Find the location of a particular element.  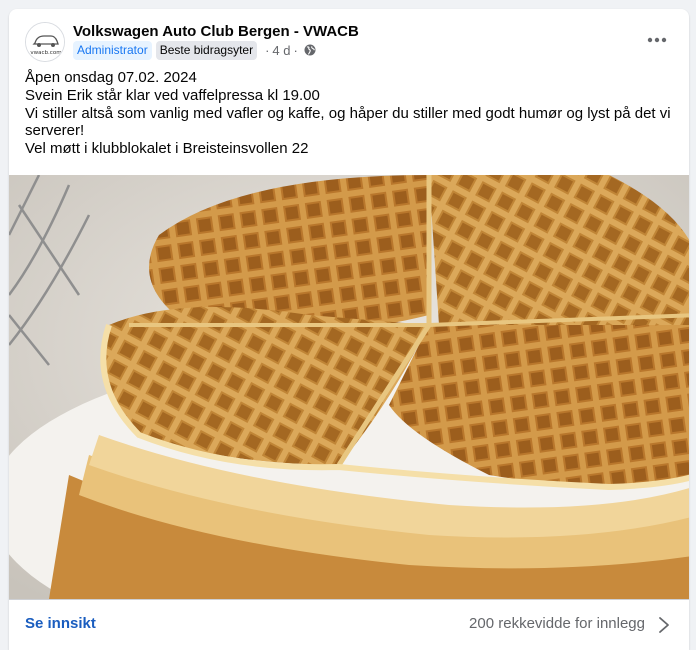

more-options-button is located at coordinates (657, 40).